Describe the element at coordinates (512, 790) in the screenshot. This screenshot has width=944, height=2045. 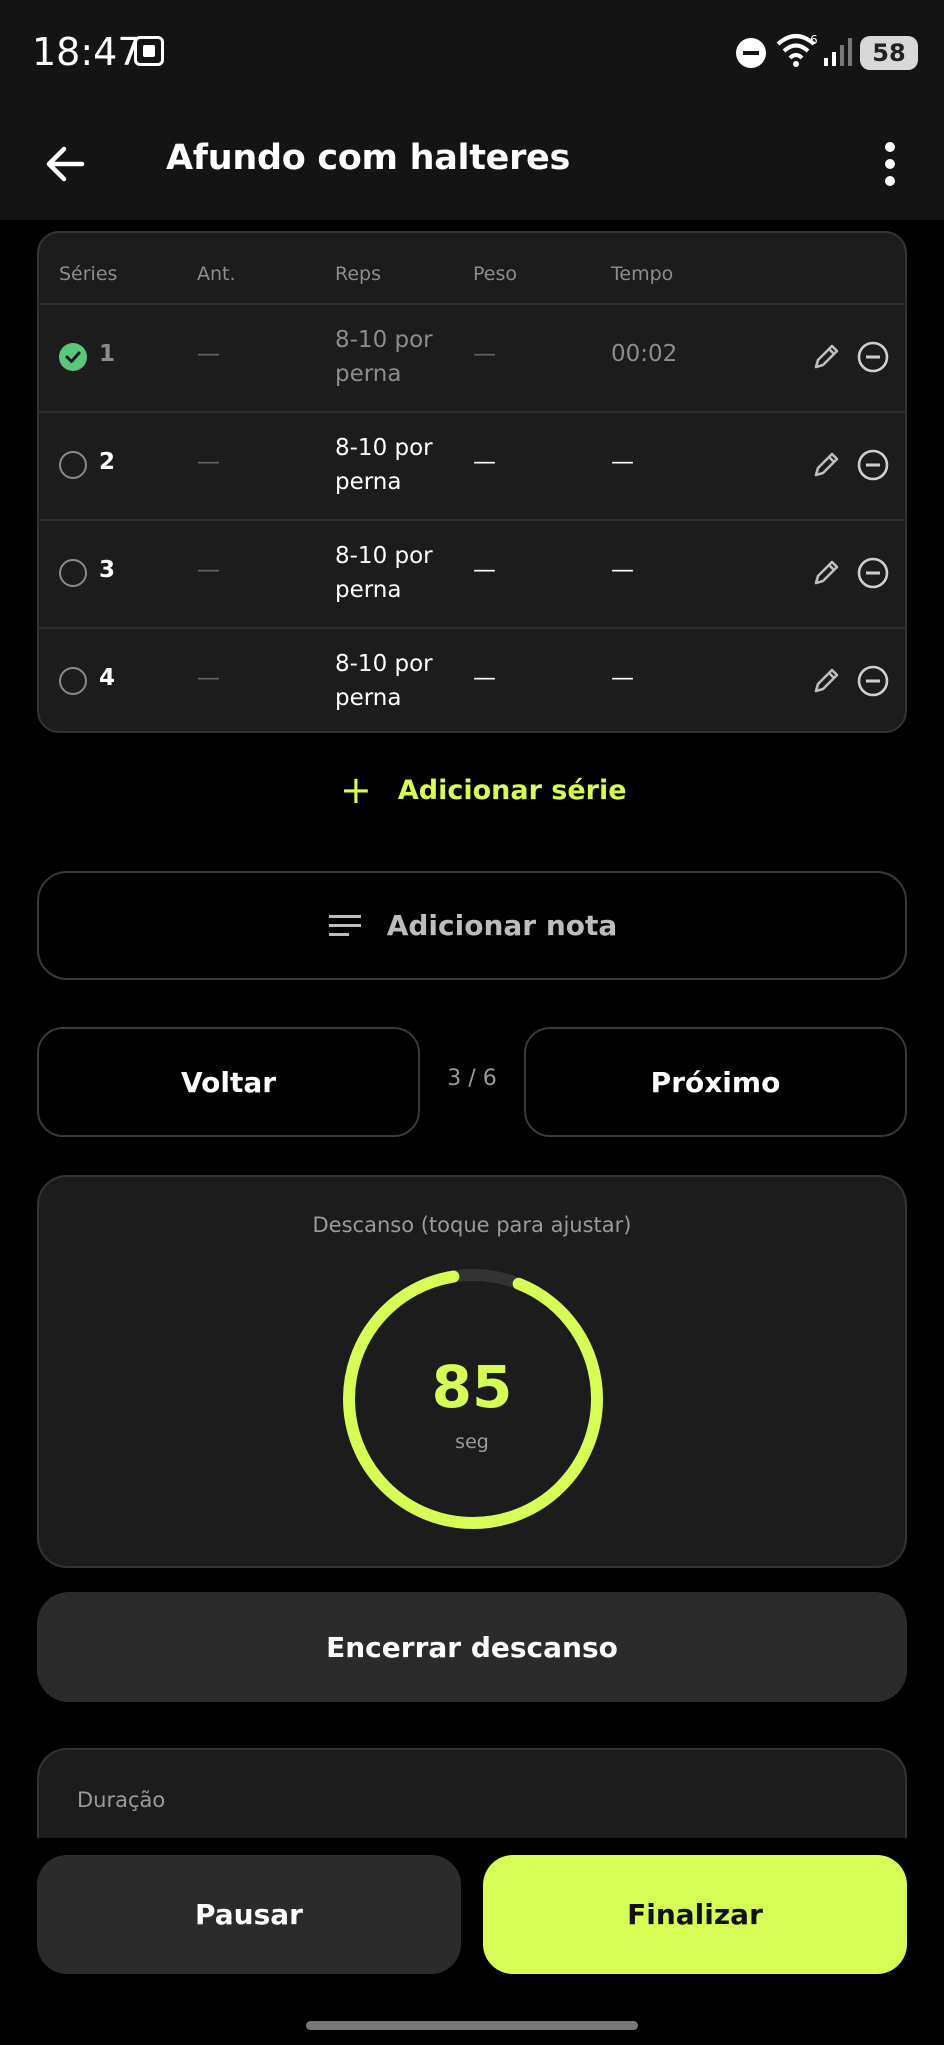
I see `add-series-label: Adicionar série` at that location.